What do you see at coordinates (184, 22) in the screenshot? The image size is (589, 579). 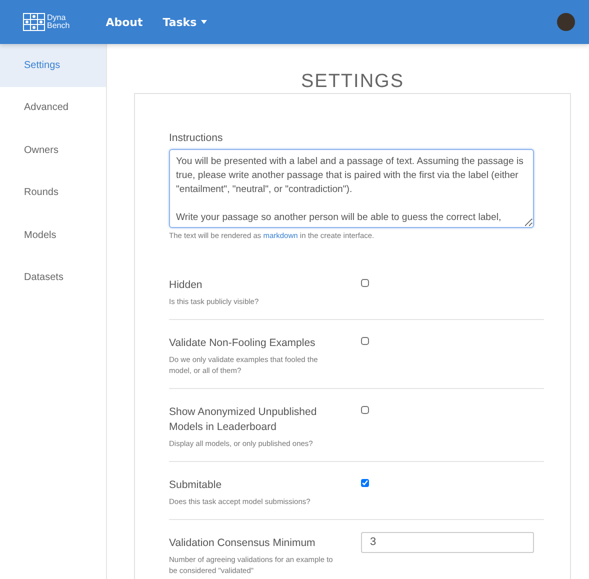 I see `tasks-dropdown: Tasks` at bounding box center [184, 22].